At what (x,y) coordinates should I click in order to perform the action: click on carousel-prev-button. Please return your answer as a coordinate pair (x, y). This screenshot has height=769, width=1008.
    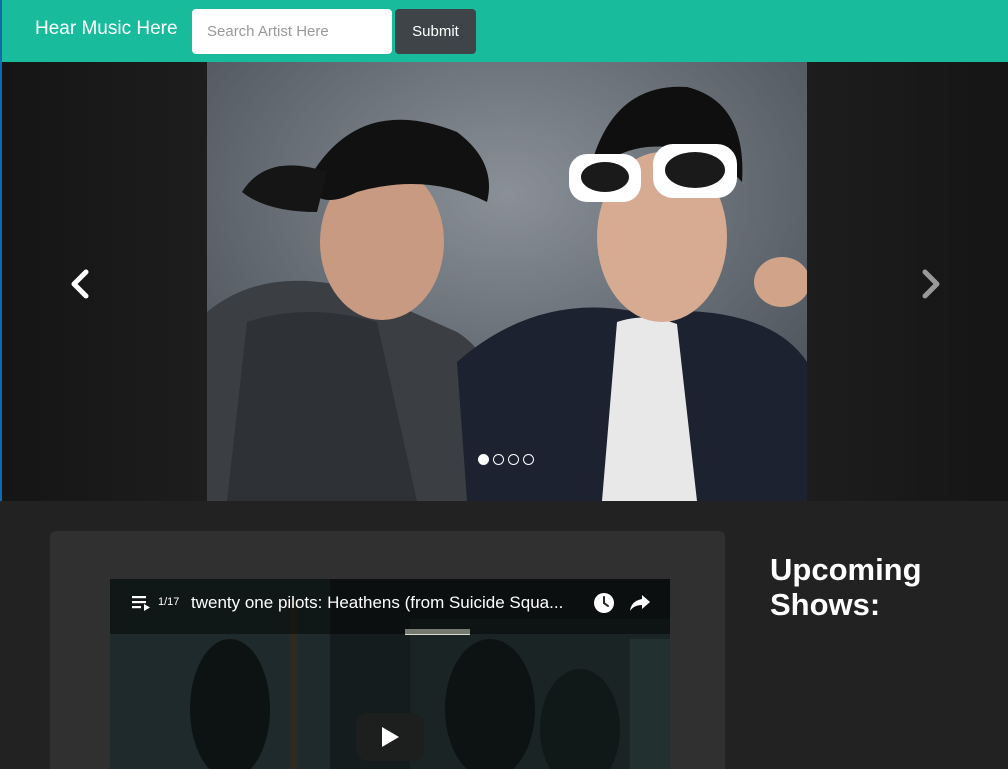
    Looking at the image, I should click on (80, 284).